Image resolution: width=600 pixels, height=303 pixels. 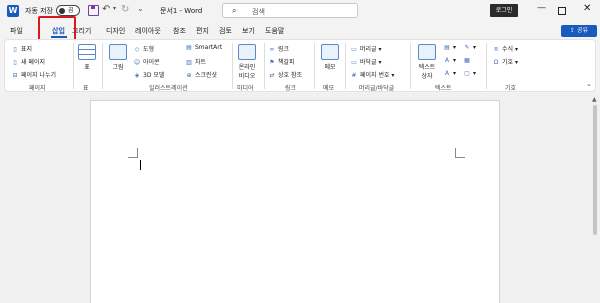 What do you see at coordinates (427, 62) in the screenshot?
I see `text-box-button: 텍스트 상자` at bounding box center [427, 62].